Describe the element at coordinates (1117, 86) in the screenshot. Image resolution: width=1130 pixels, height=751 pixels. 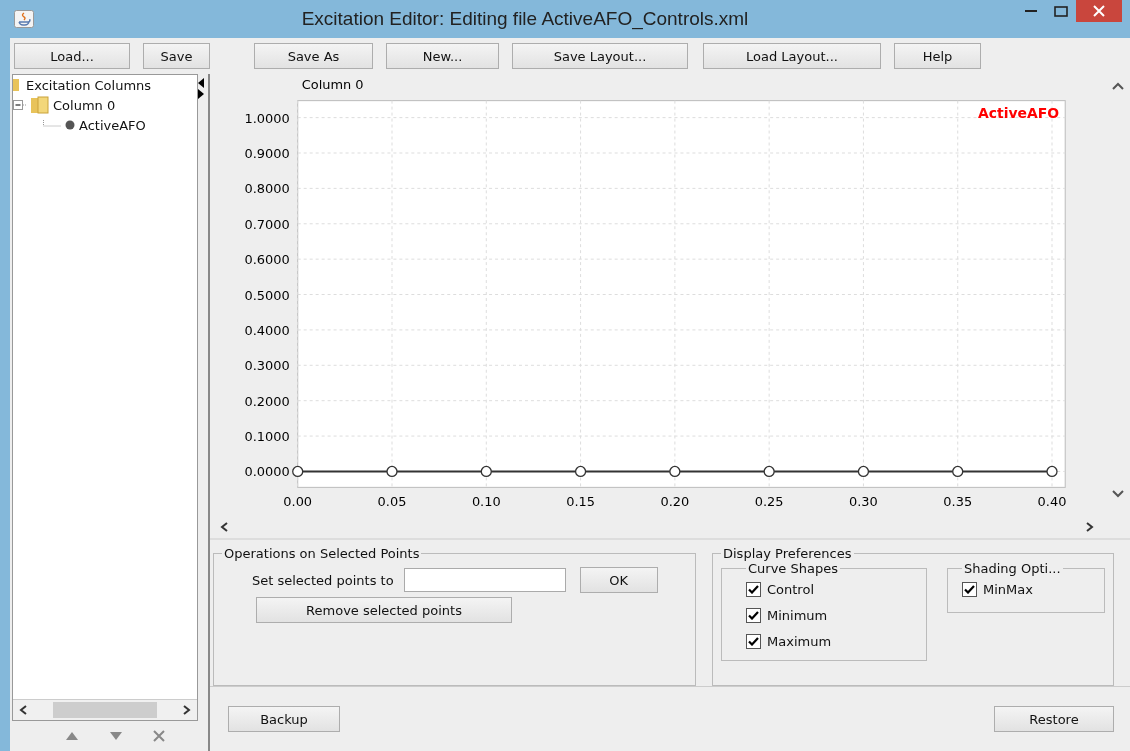
I see `scroll-up-icon` at that location.